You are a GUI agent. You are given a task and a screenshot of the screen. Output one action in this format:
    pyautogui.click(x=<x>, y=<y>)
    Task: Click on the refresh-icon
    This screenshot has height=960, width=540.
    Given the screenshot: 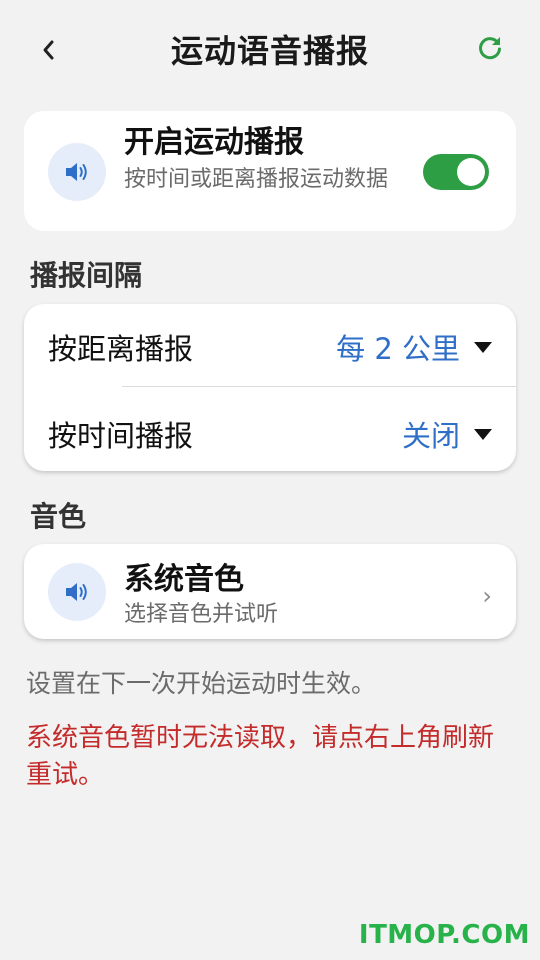 What is the action you would take?
    pyautogui.click(x=490, y=48)
    